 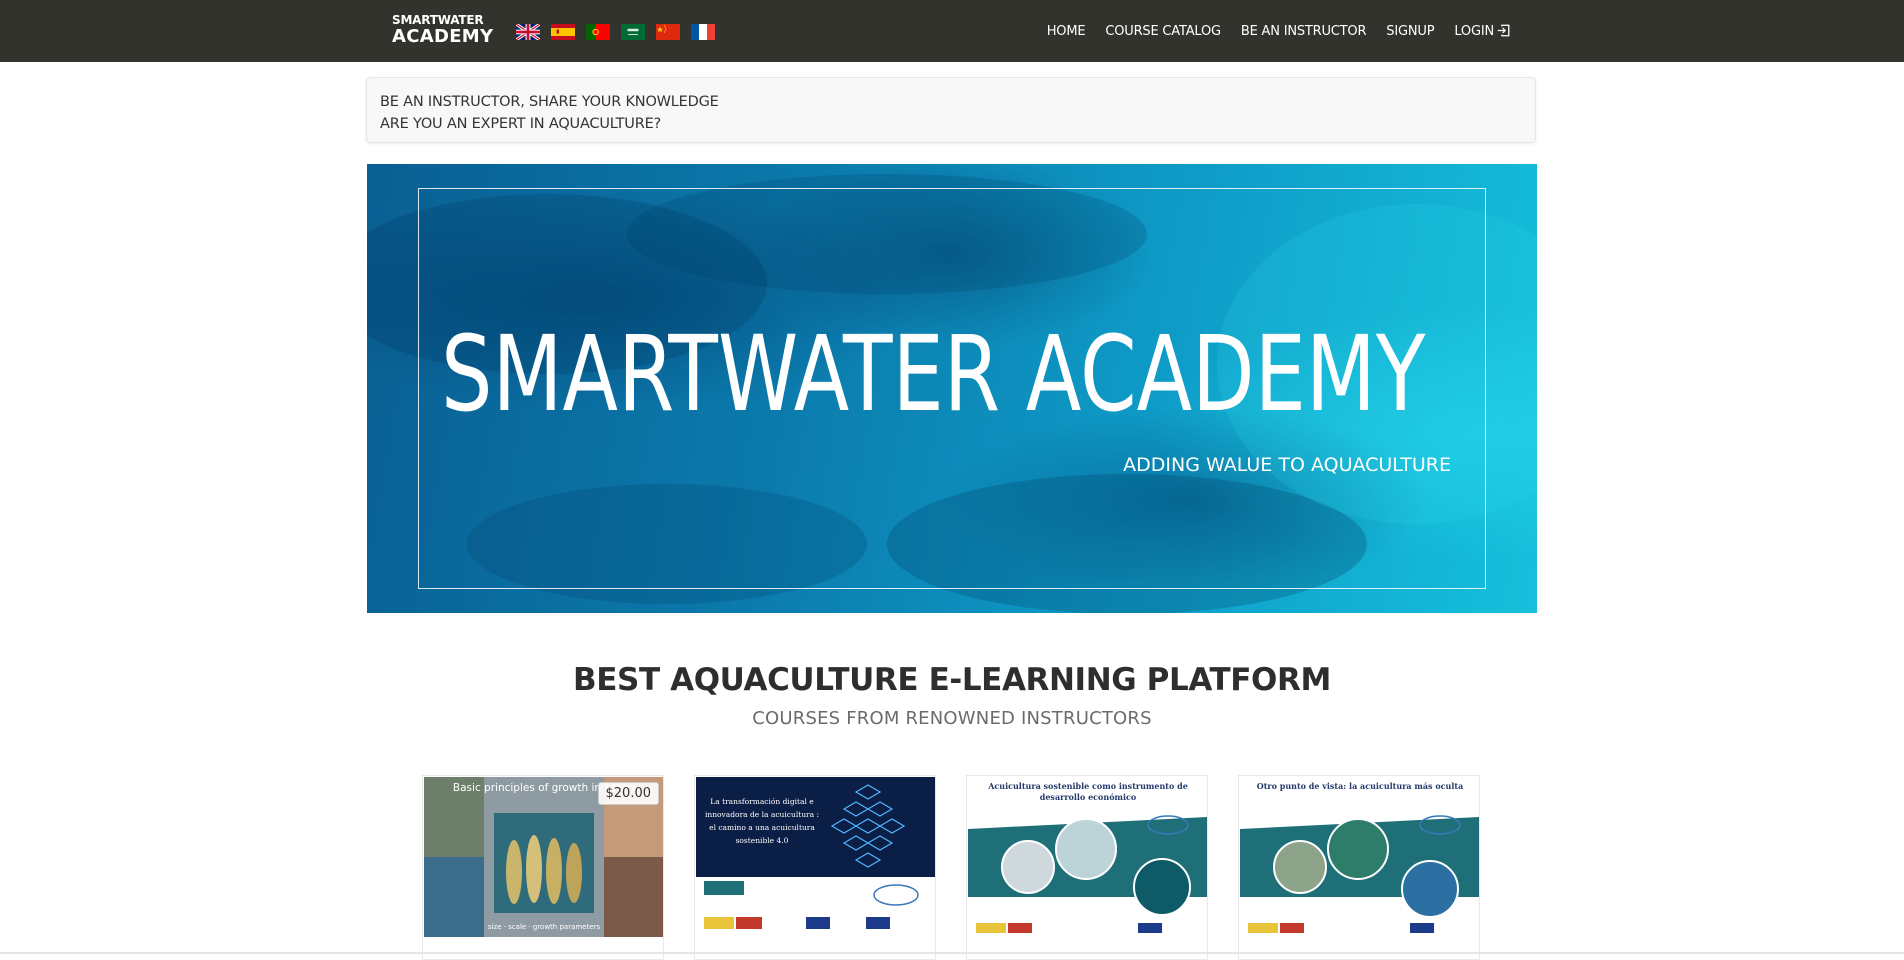 I want to click on nav-login: LOGIN, so click(x=1482, y=31).